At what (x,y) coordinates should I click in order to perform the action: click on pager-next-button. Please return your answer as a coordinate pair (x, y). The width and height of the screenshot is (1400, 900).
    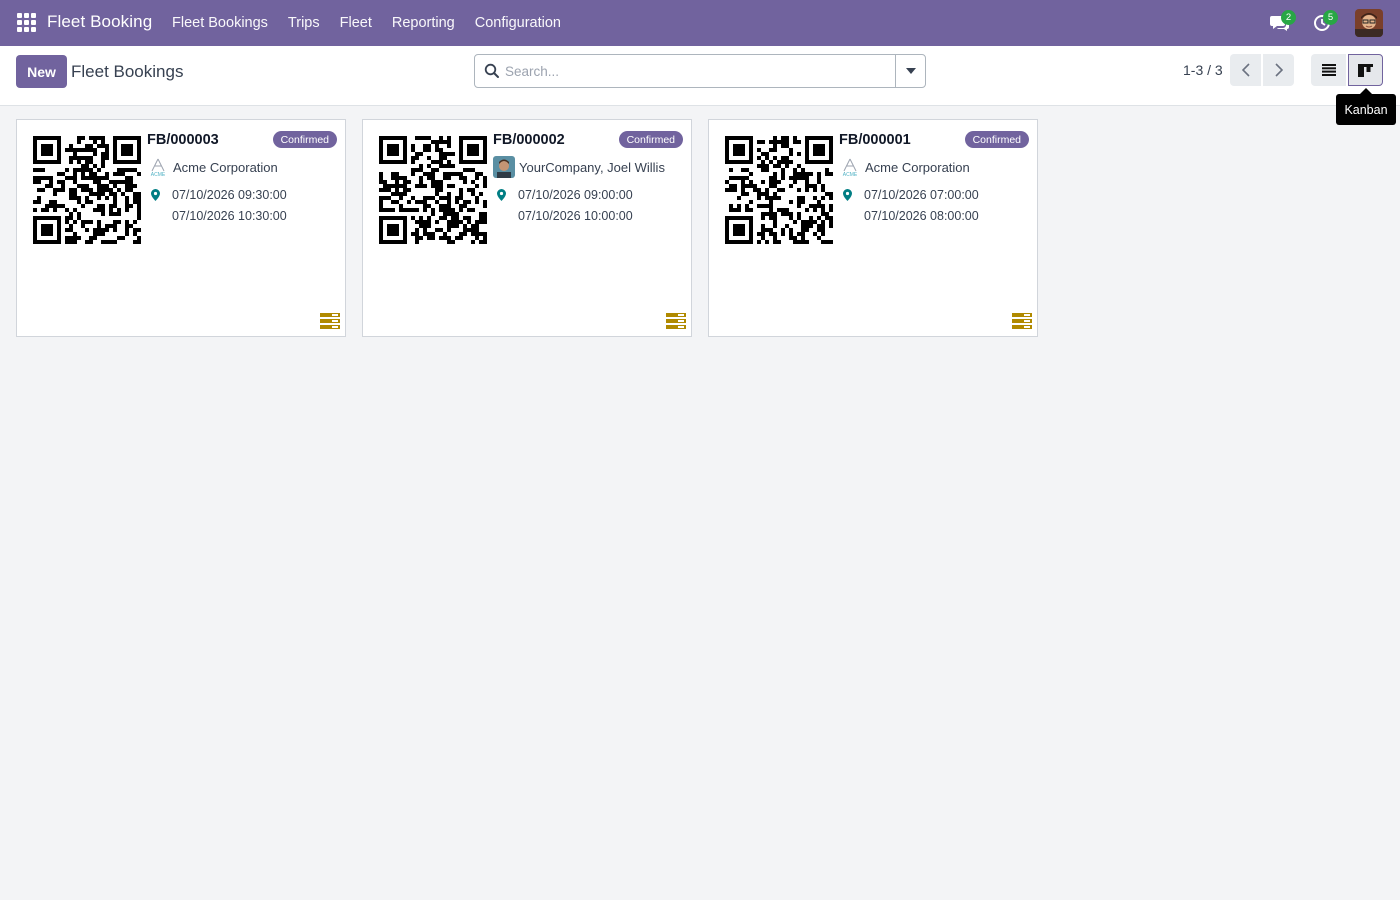
    Looking at the image, I should click on (1278, 70).